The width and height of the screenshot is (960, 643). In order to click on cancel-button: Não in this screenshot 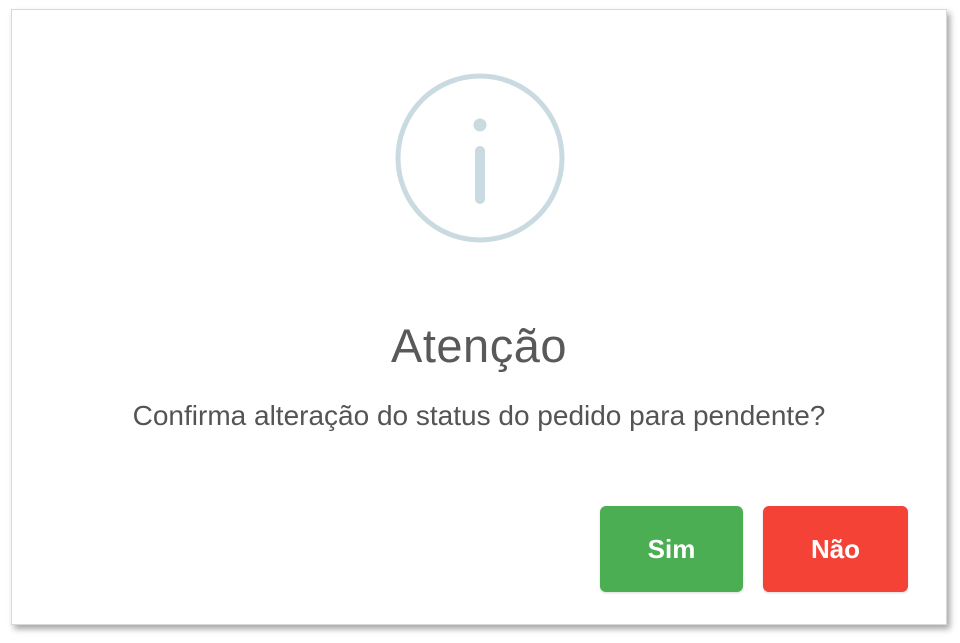, I will do `click(835, 549)`.